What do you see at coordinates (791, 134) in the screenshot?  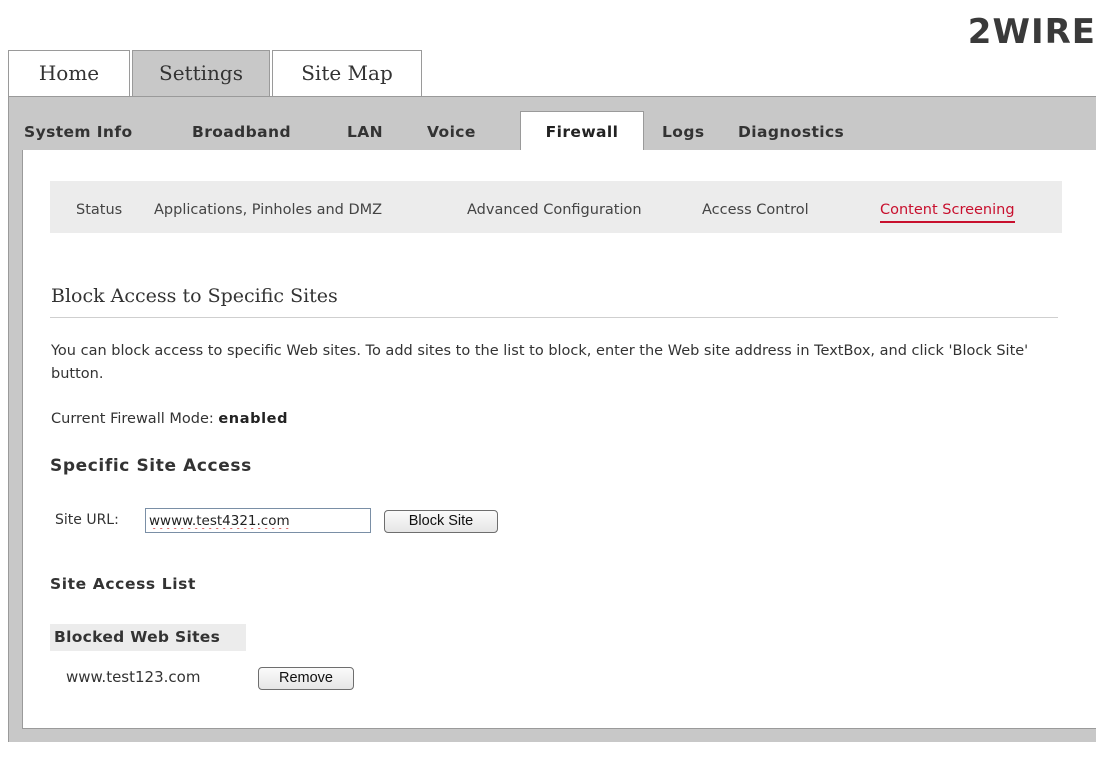 I see `subtab-diagnostics: Diagnostics` at bounding box center [791, 134].